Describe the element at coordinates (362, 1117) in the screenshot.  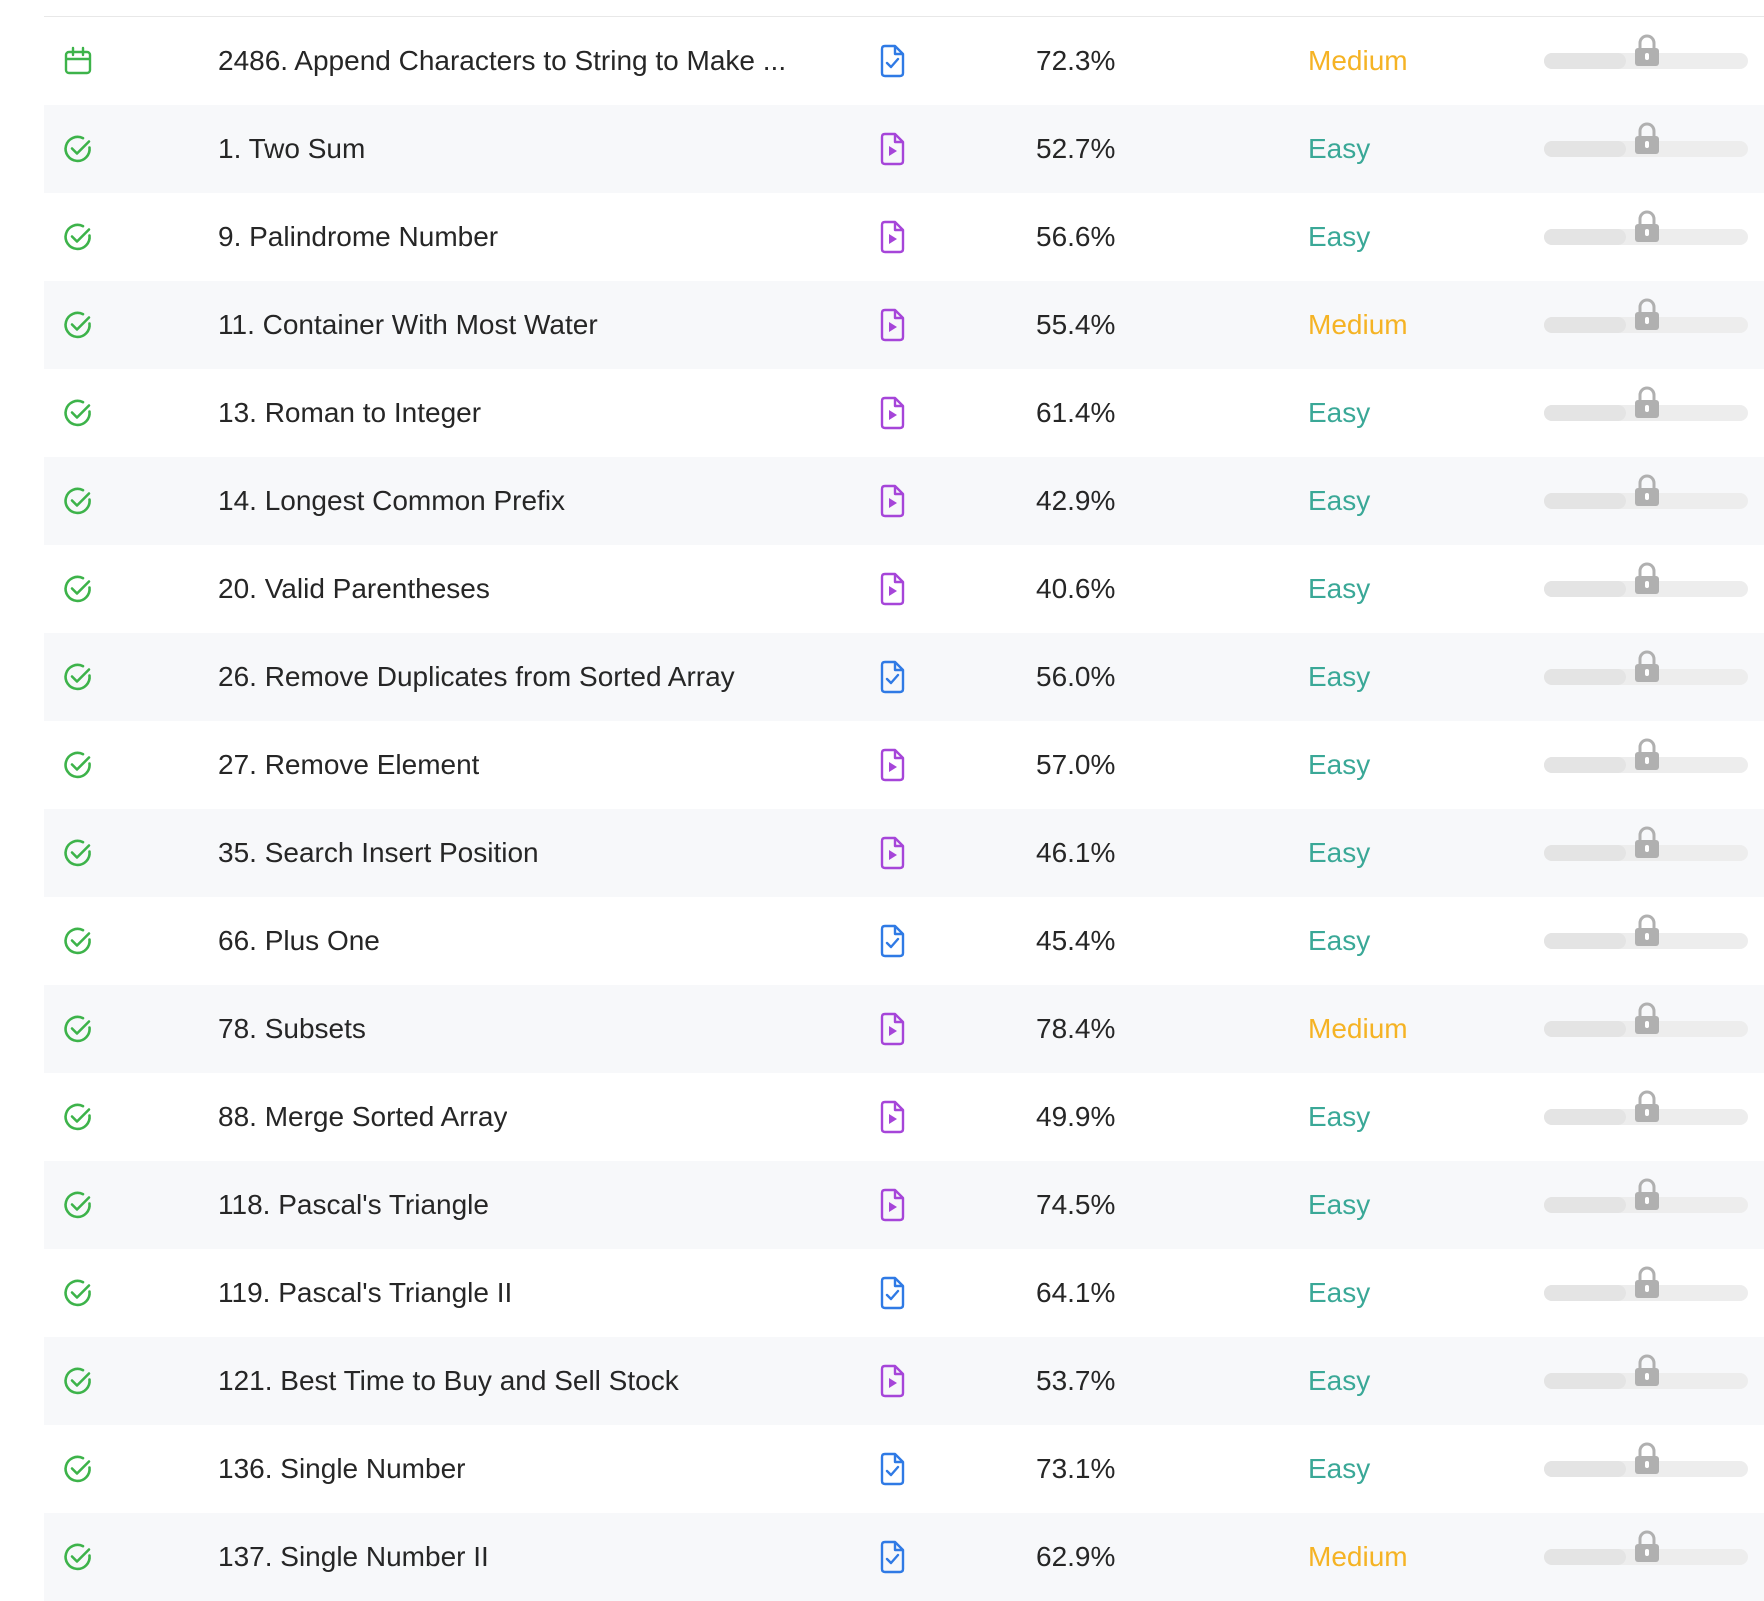
I see `problem-title-link: 88. Merge Sorted Array` at that location.